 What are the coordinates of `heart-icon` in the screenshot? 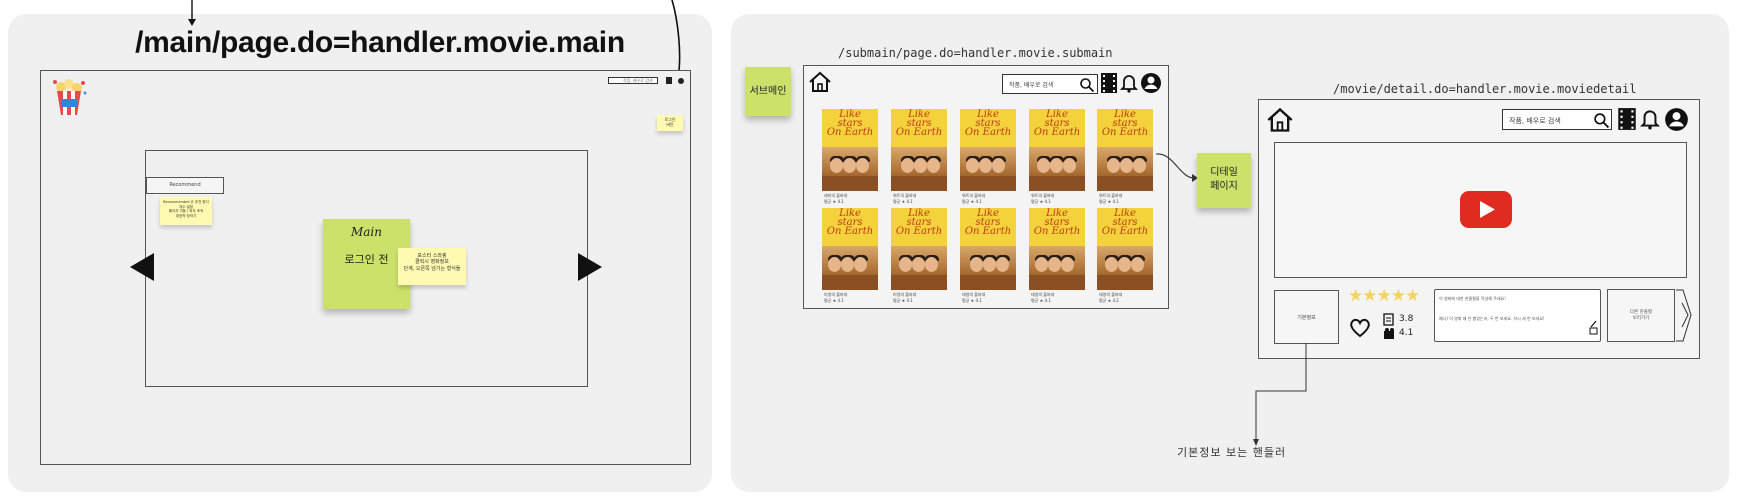 It's located at (1360, 328).